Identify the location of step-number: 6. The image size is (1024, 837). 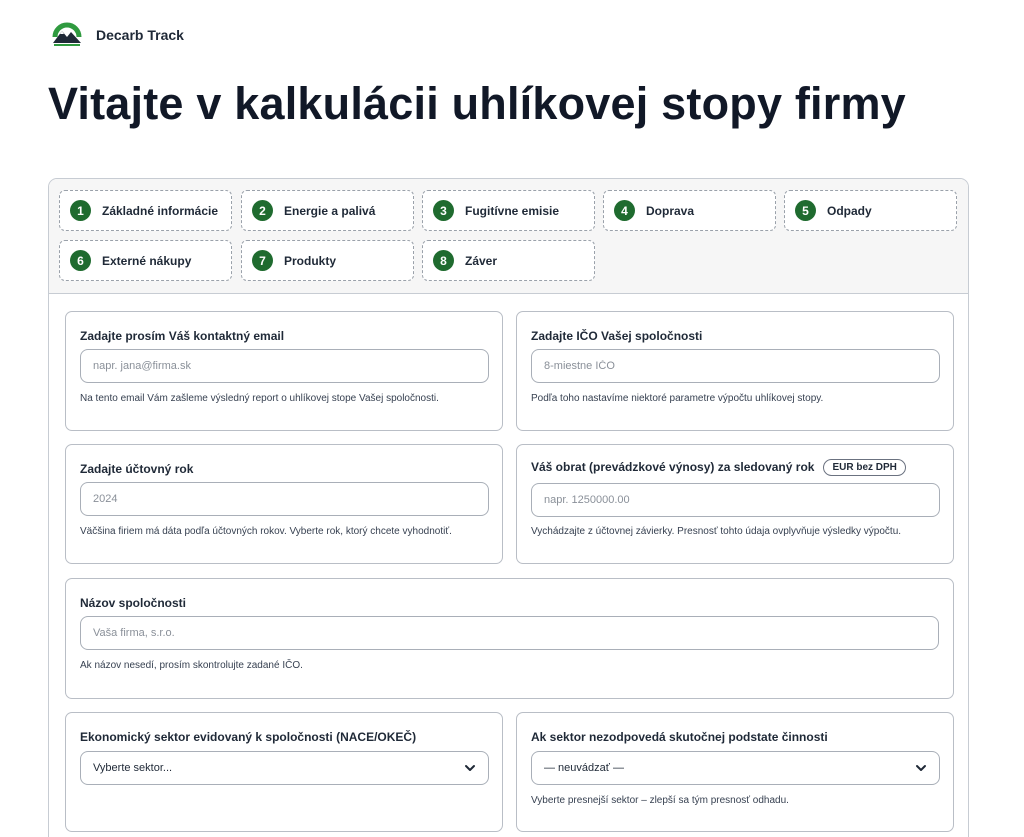
(80, 260).